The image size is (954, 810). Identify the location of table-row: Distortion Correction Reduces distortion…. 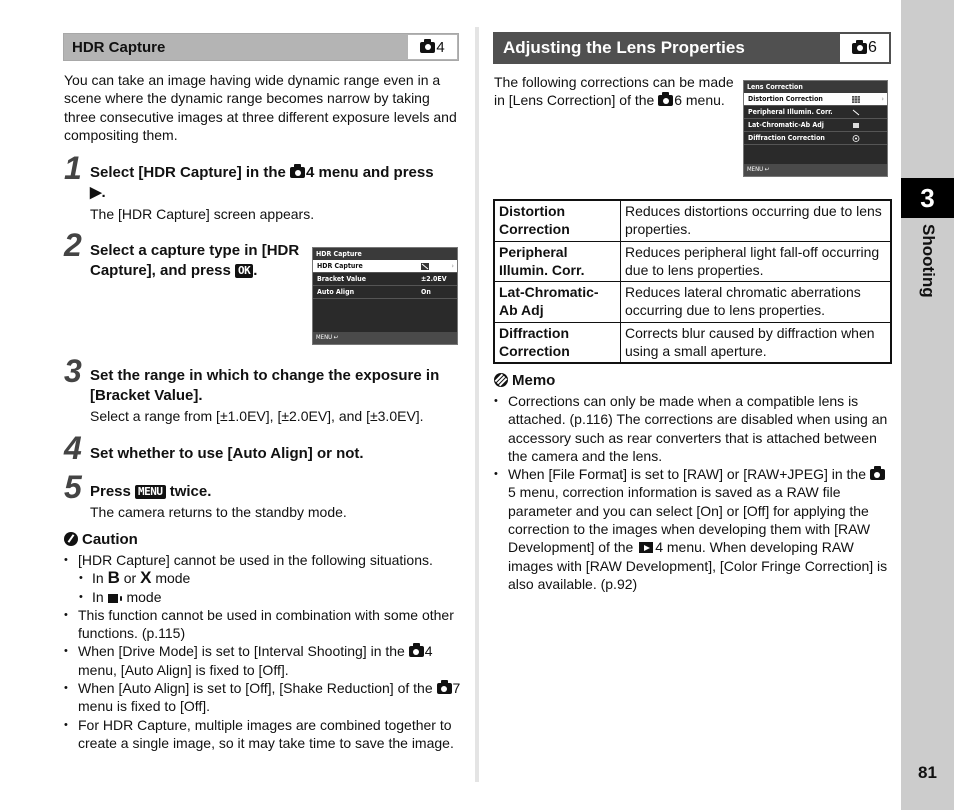
(692, 220).